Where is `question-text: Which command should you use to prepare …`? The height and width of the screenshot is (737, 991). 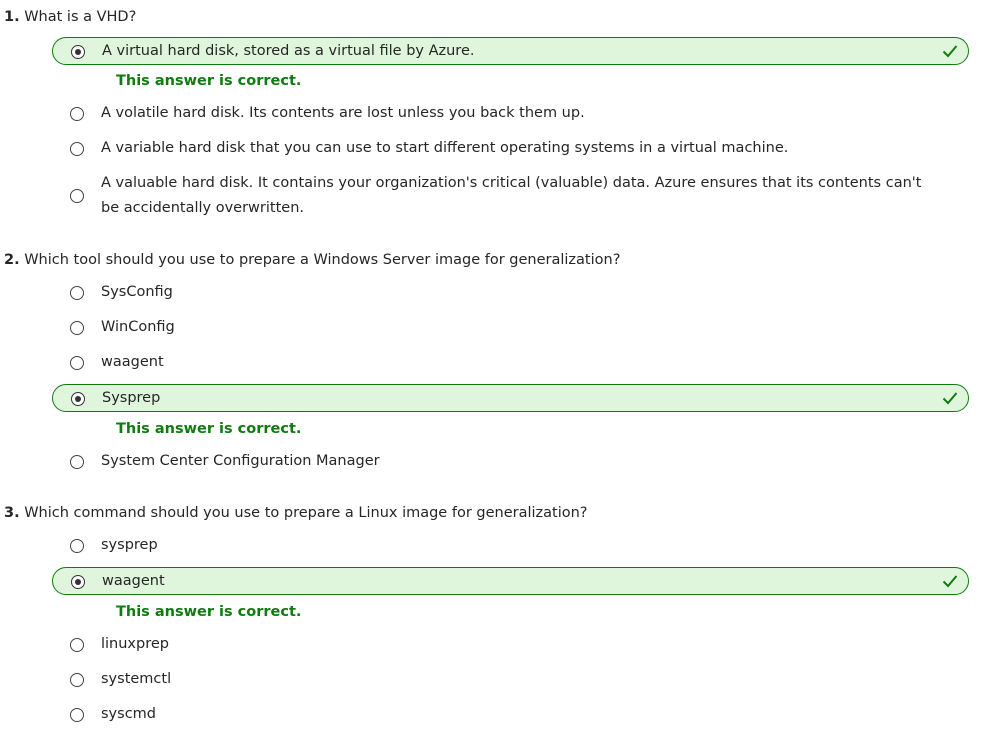
question-text: Which command should you use to prepare … is located at coordinates (306, 513).